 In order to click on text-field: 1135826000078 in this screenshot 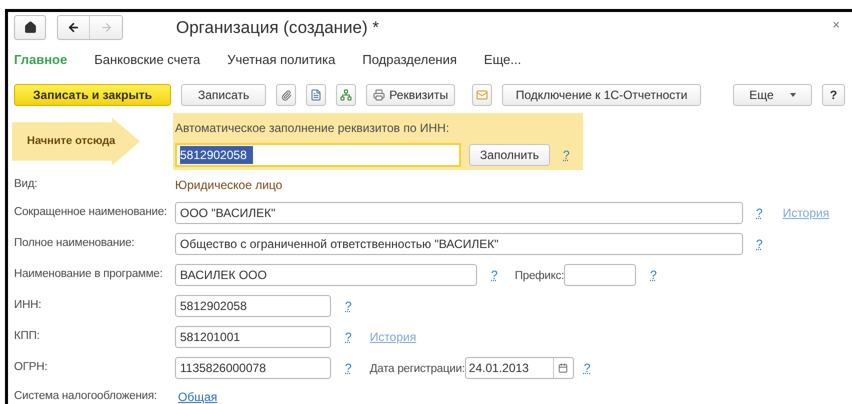, I will do `click(253, 368)`.